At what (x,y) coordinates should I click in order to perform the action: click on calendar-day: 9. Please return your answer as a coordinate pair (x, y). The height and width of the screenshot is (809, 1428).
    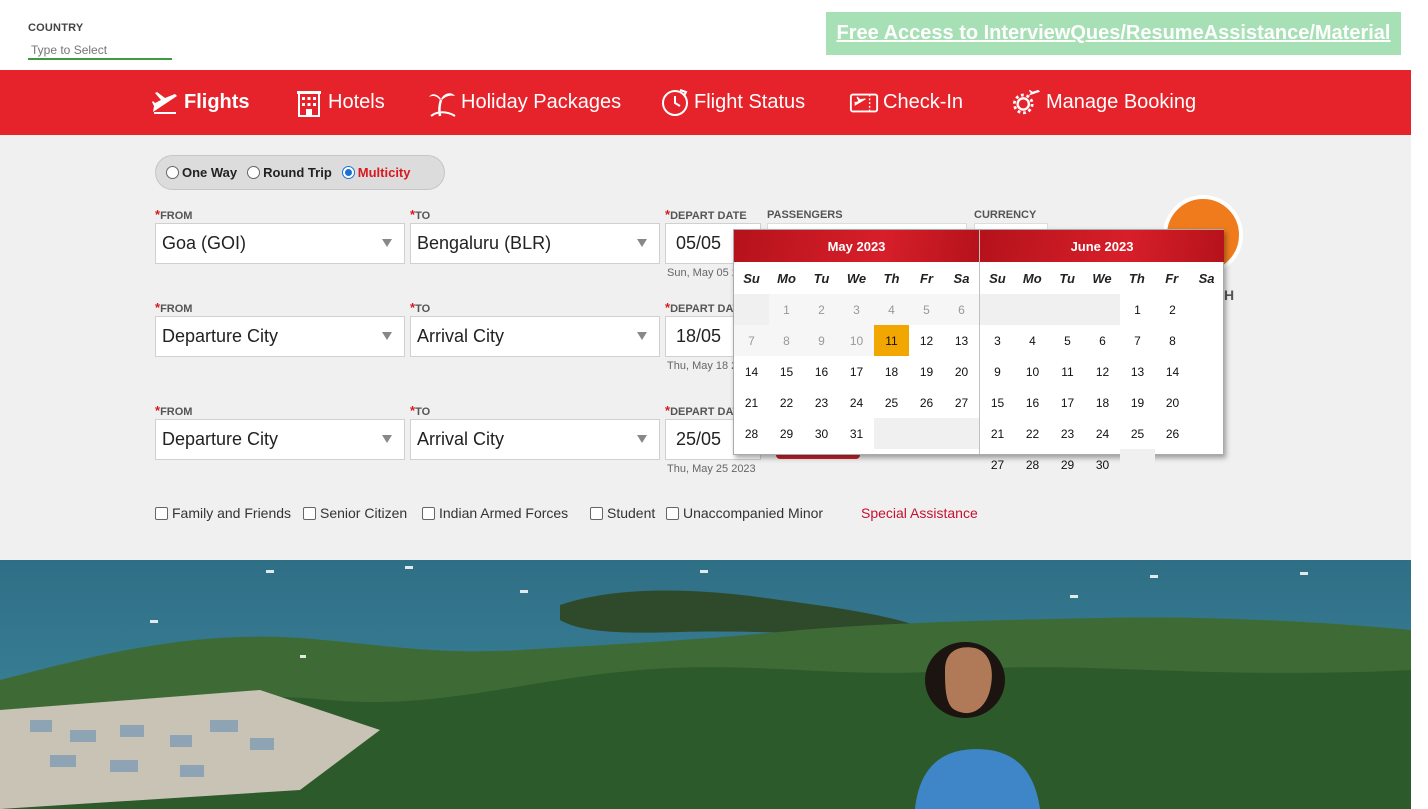
    Looking at the image, I should click on (997, 371).